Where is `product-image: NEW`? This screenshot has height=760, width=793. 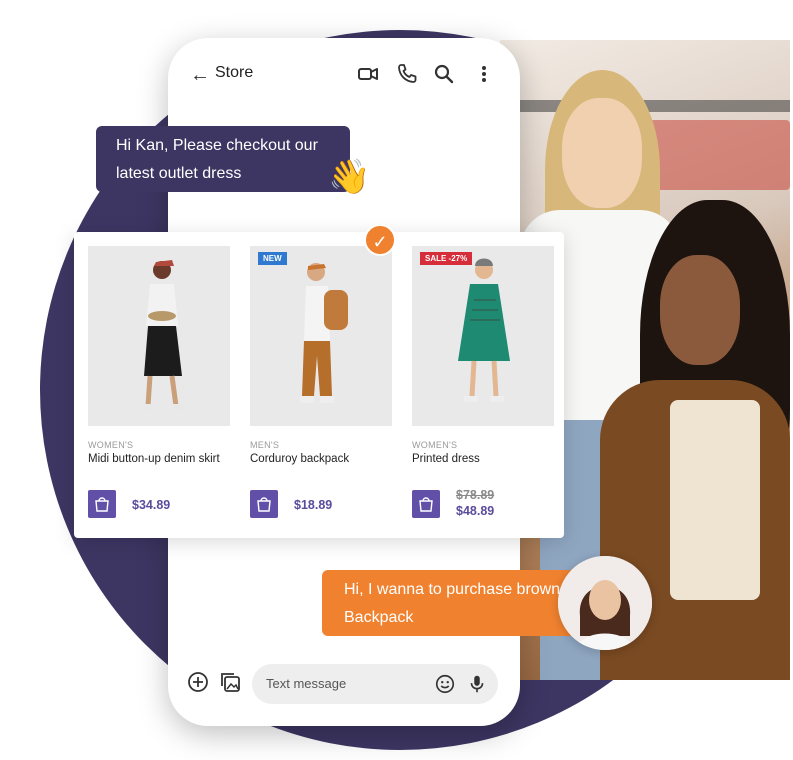
product-image: NEW is located at coordinates (321, 336).